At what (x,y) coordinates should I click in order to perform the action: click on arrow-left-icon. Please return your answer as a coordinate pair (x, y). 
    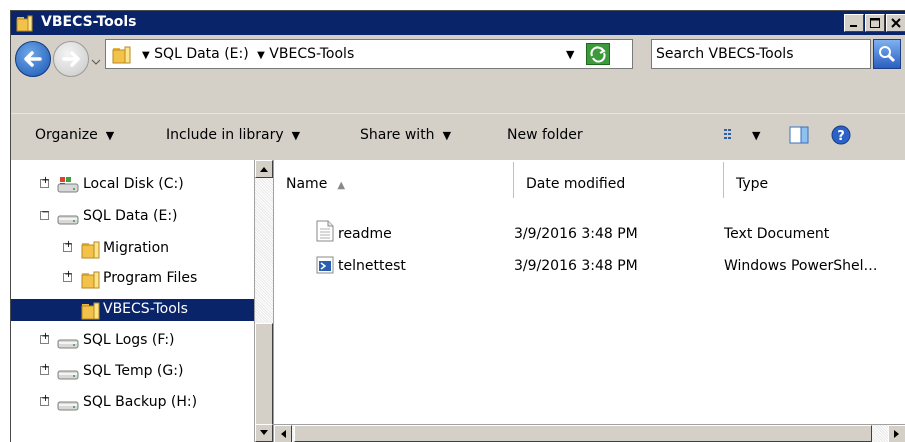
    Looking at the image, I should click on (283, 434).